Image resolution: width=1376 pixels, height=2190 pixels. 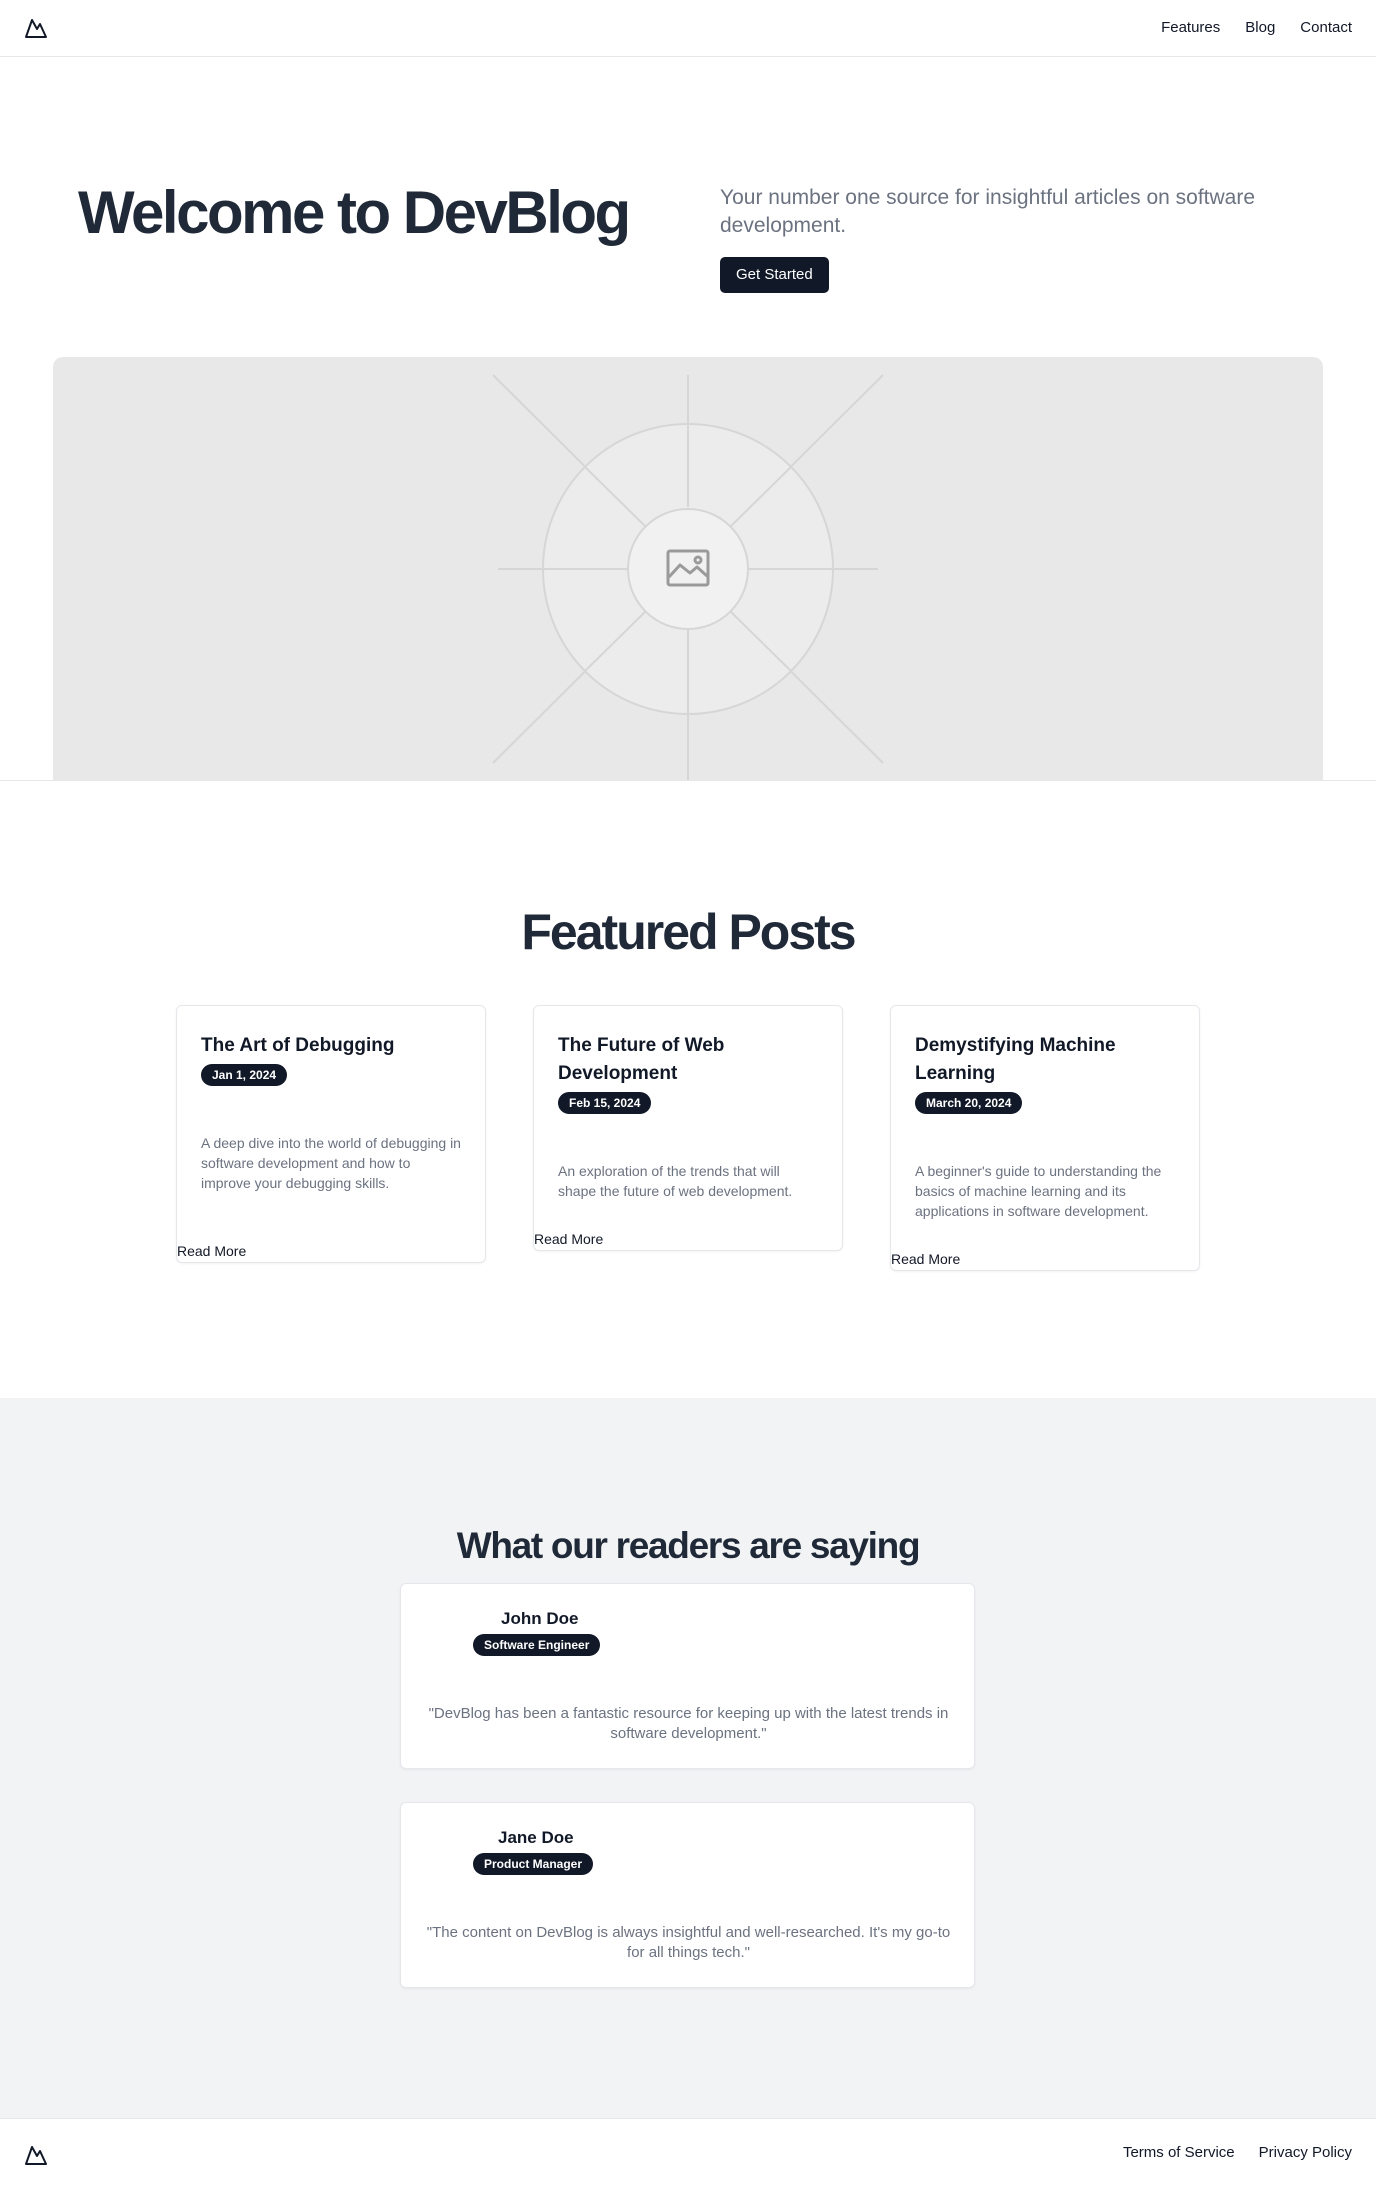 I want to click on testimonial-role-badge: Software Engineer, so click(x=537, y=1645).